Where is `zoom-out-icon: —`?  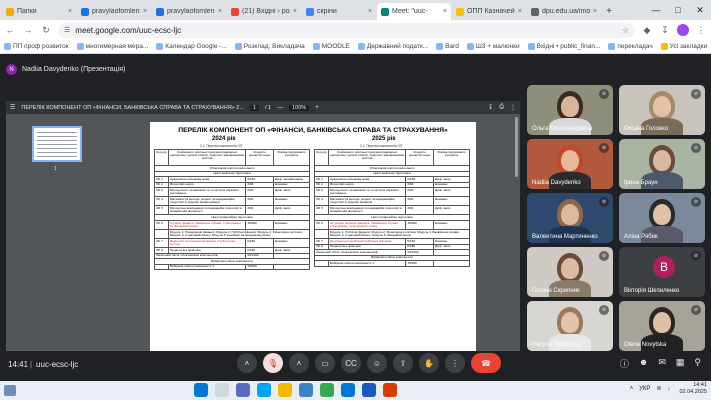 zoom-out-icon: — is located at coordinates (280, 108).